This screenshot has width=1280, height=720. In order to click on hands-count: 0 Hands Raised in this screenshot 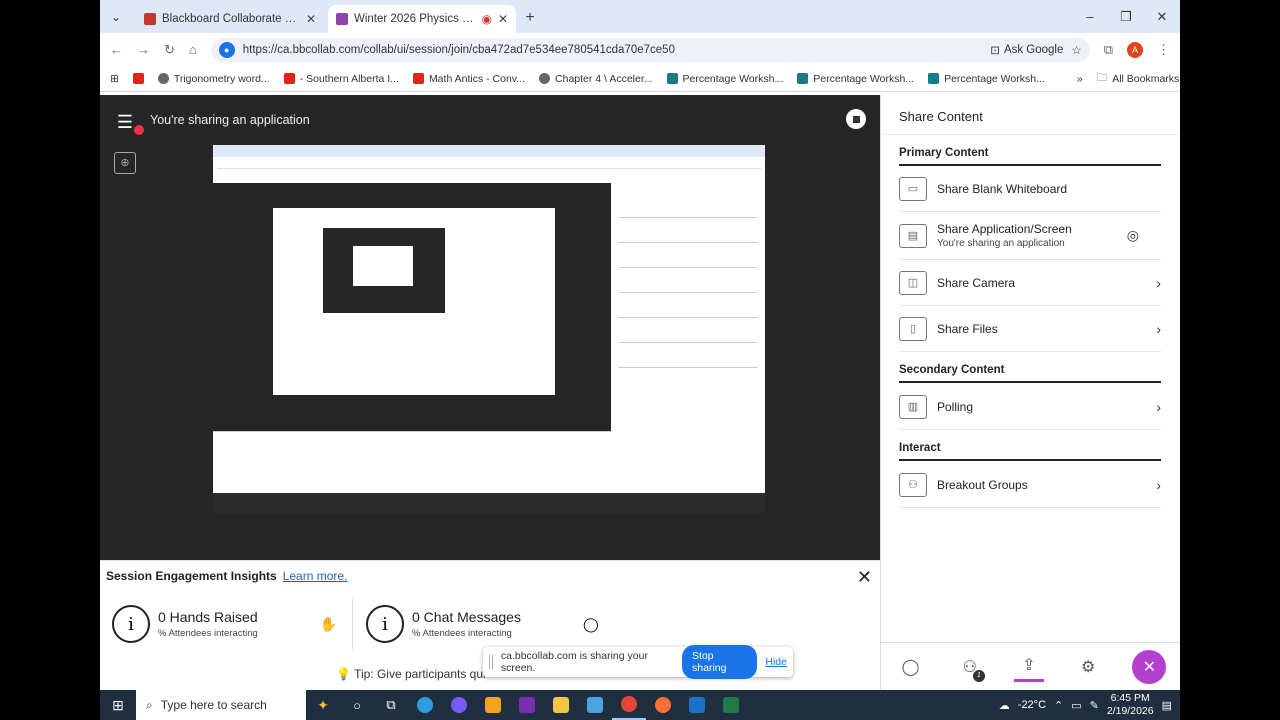, I will do `click(208, 617)`.